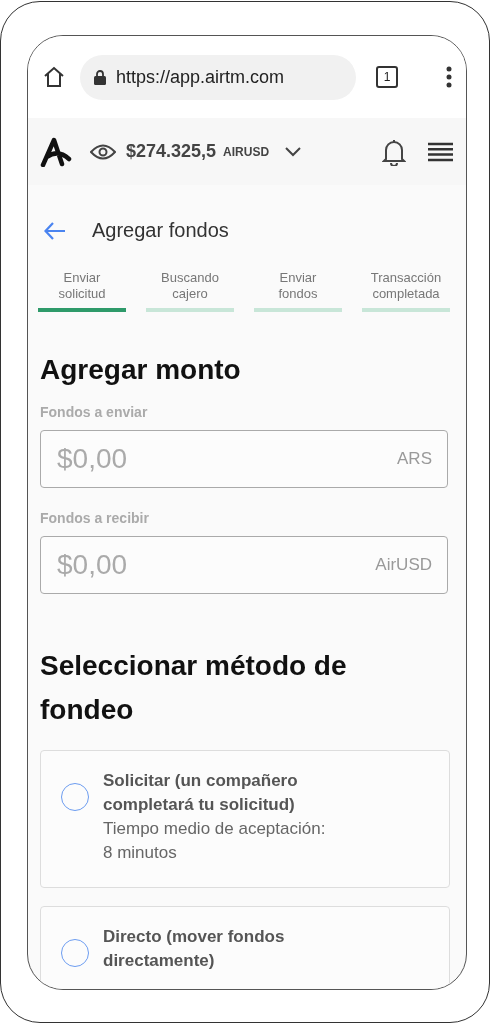 This screenshot has height=1024, width=491. I want to click on bell-icon, so click(394, 151).